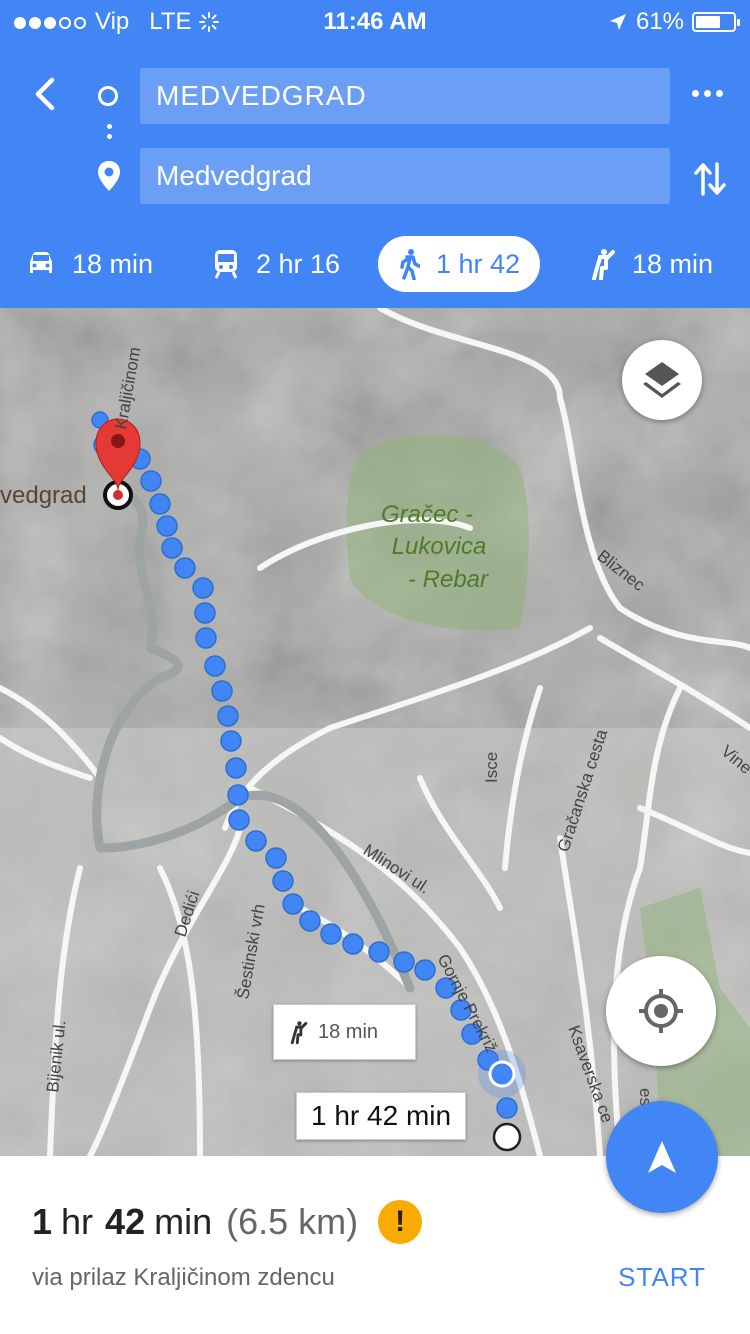  Describe the element at coordinates (42, 1221) in the screenshot. I see `duration-hours: 1` at that location.